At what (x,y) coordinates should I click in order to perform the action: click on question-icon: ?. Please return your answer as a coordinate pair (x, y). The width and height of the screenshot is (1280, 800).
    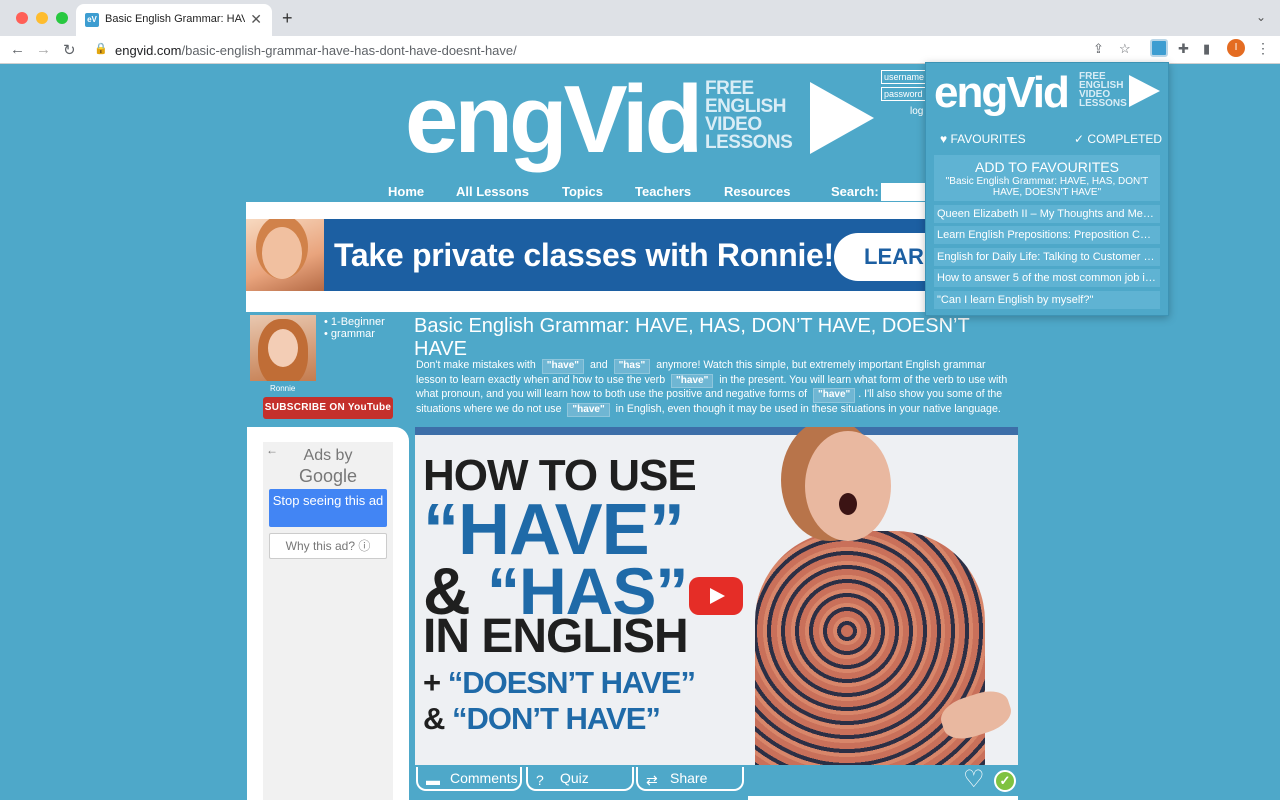
    Looking at the image, I should click on (540, 780).